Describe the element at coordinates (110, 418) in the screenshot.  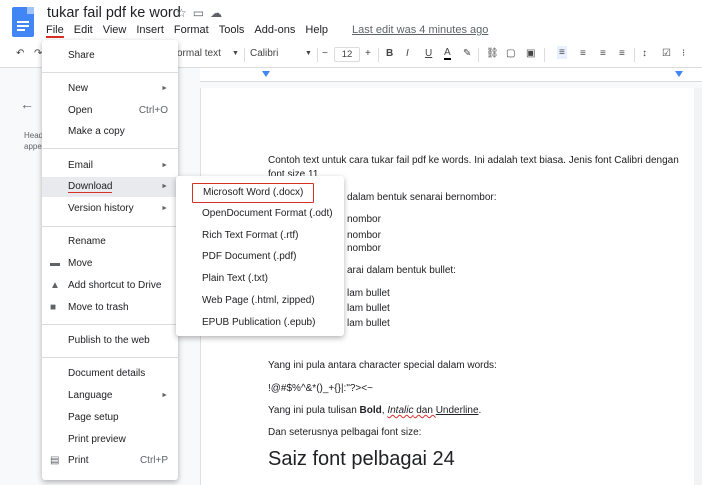
I see `menu-item-page-setup: Page setup` at that location.